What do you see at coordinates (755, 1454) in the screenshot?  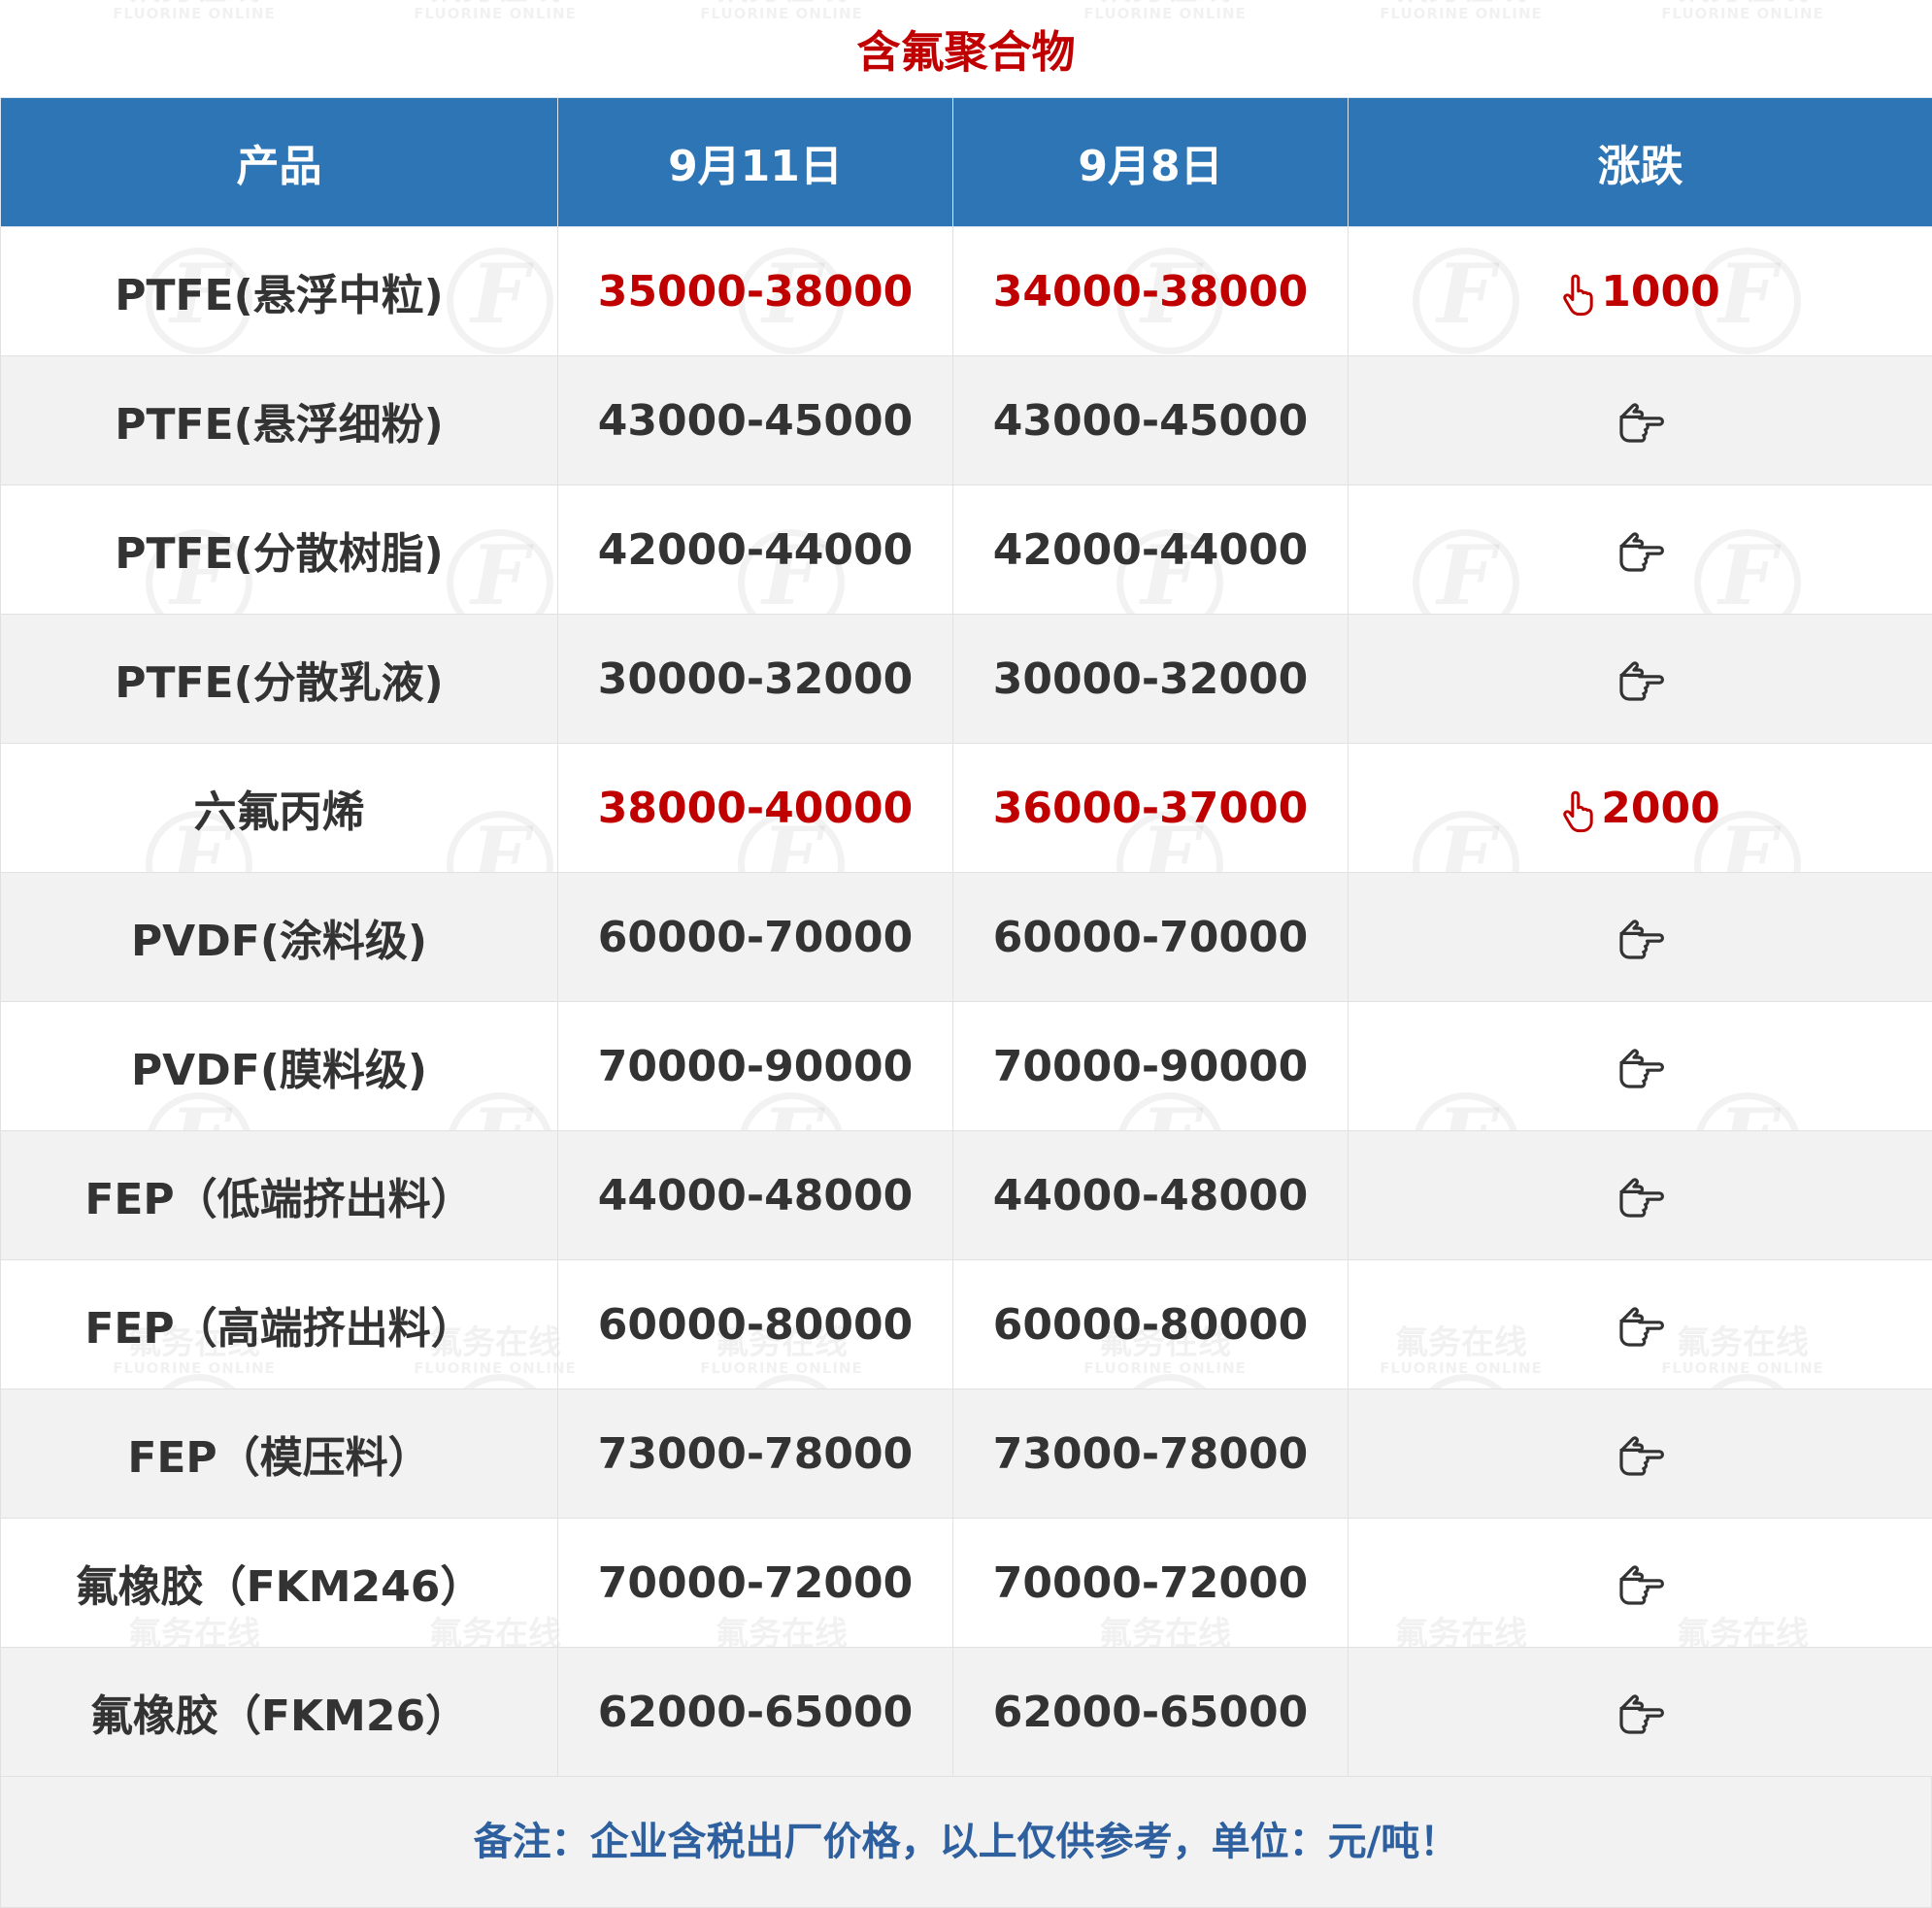 I see `price-current: 73000-78000` at bounding box center [755, 1454].